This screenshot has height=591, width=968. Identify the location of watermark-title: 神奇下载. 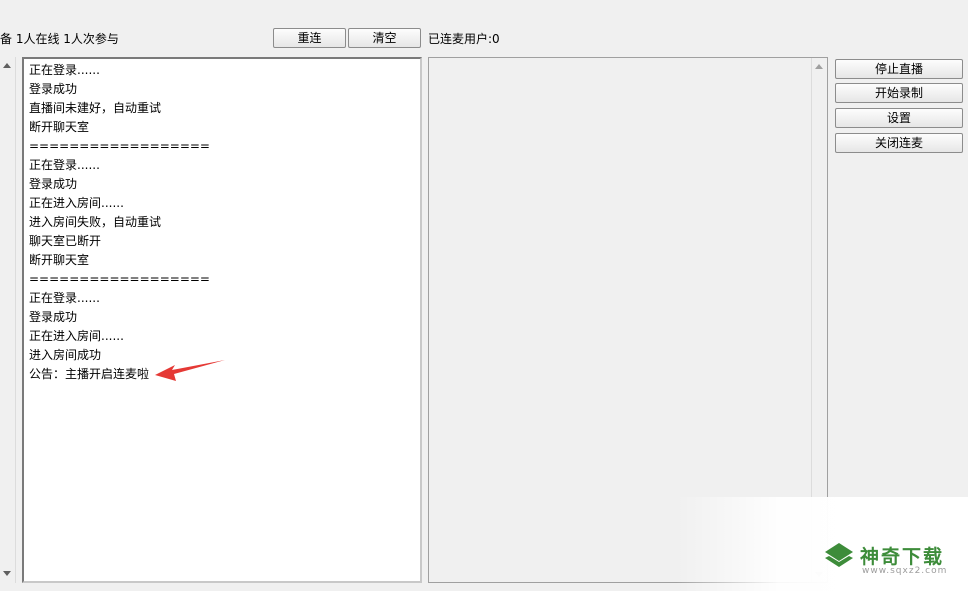
(902, 557).